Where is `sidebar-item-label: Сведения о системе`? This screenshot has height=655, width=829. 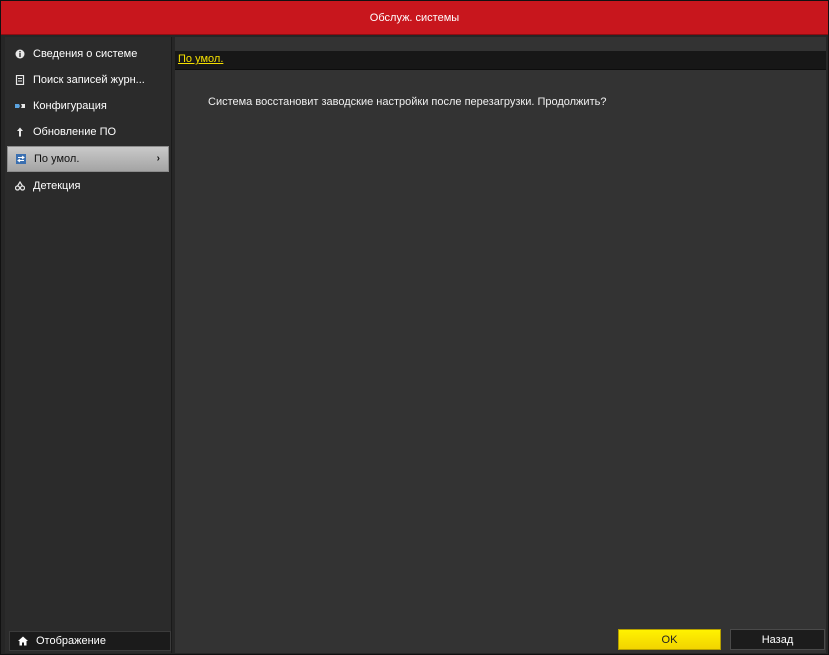 sidebar-item-label: Сведения о системе is located at coordinates (85, 54).